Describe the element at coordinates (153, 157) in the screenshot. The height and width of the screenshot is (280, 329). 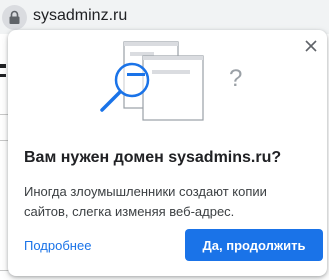
I see `dialog-title: Вам нужен домен sysadmins.ru?` at that location.